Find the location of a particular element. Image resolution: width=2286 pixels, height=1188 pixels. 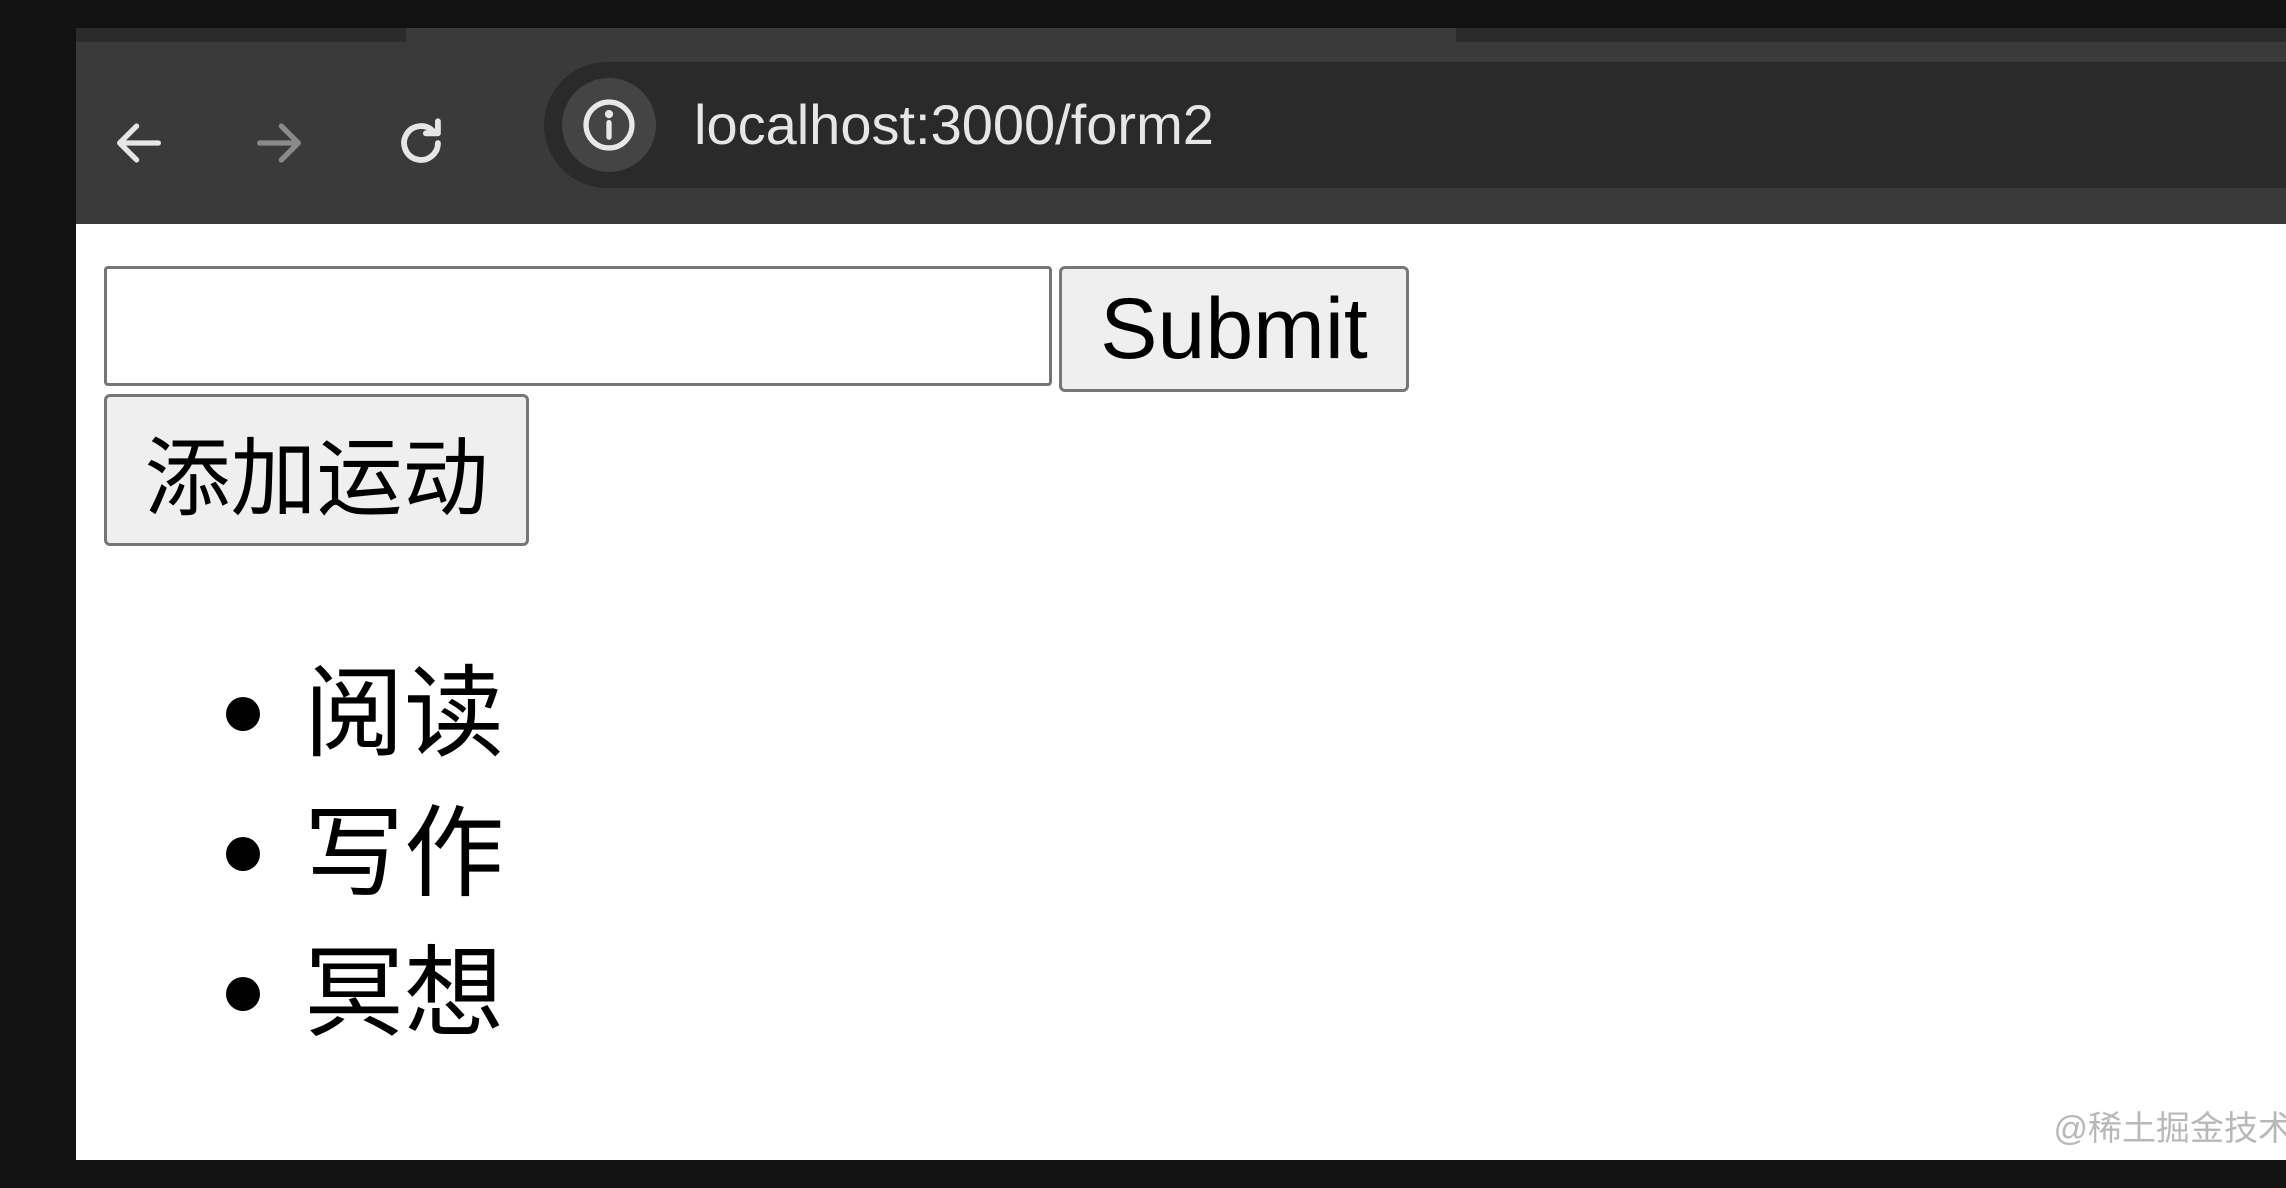

address-bar: localhost:3000/form2 is located at coordinates (1415, 125).